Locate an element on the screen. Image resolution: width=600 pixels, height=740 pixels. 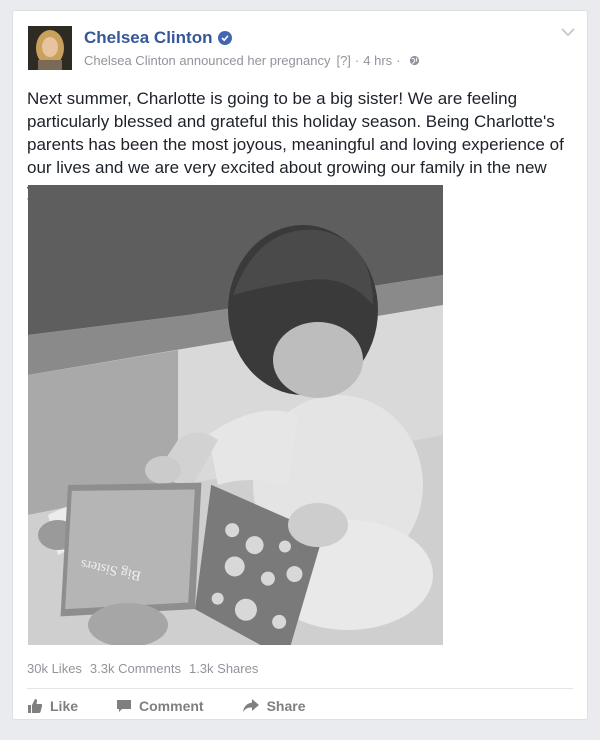
activity-hint: [?] is located at coordinates (343, 60).